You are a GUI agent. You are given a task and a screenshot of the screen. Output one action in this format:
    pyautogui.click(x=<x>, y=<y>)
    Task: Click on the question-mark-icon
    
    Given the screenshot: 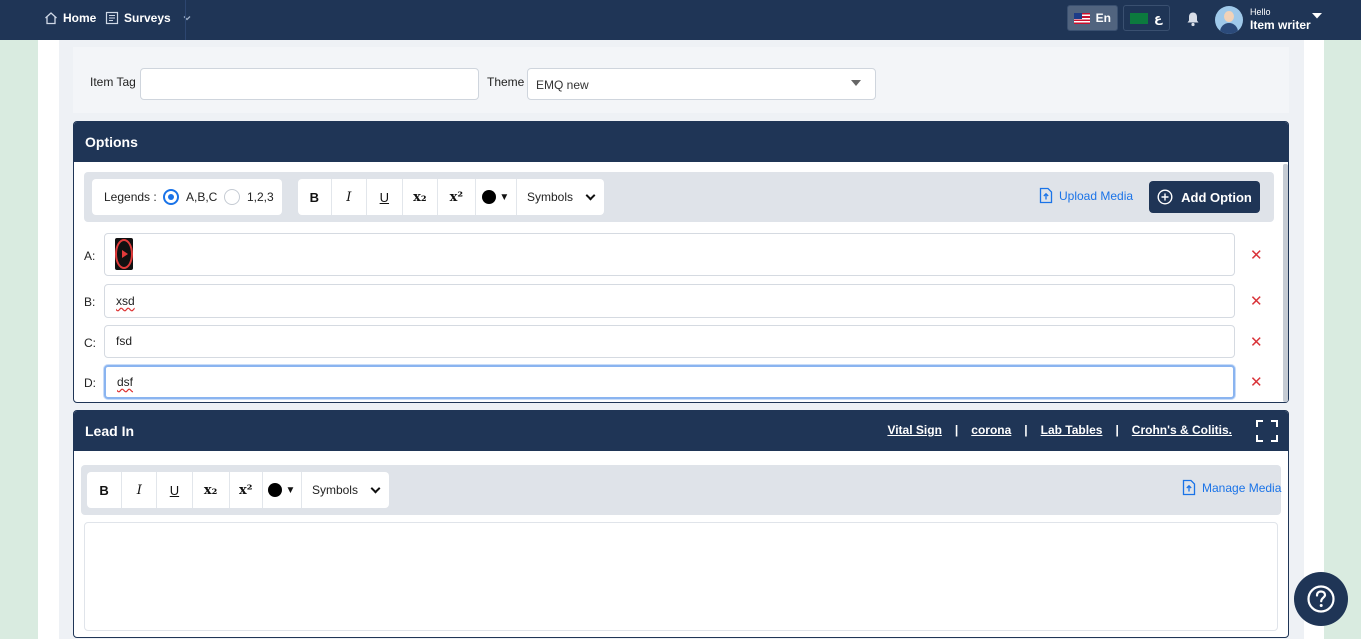 What is the action you would take?
    pyautogui.click(x=1321, y=599)
    